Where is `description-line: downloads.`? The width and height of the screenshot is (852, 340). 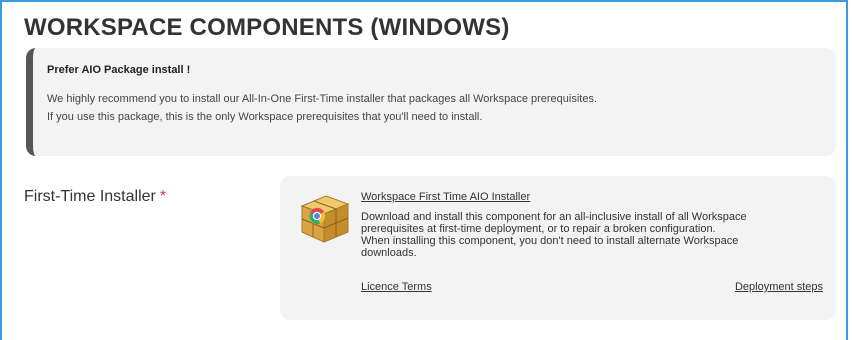
description-line: downloads. is located at coordinates (389, 253).